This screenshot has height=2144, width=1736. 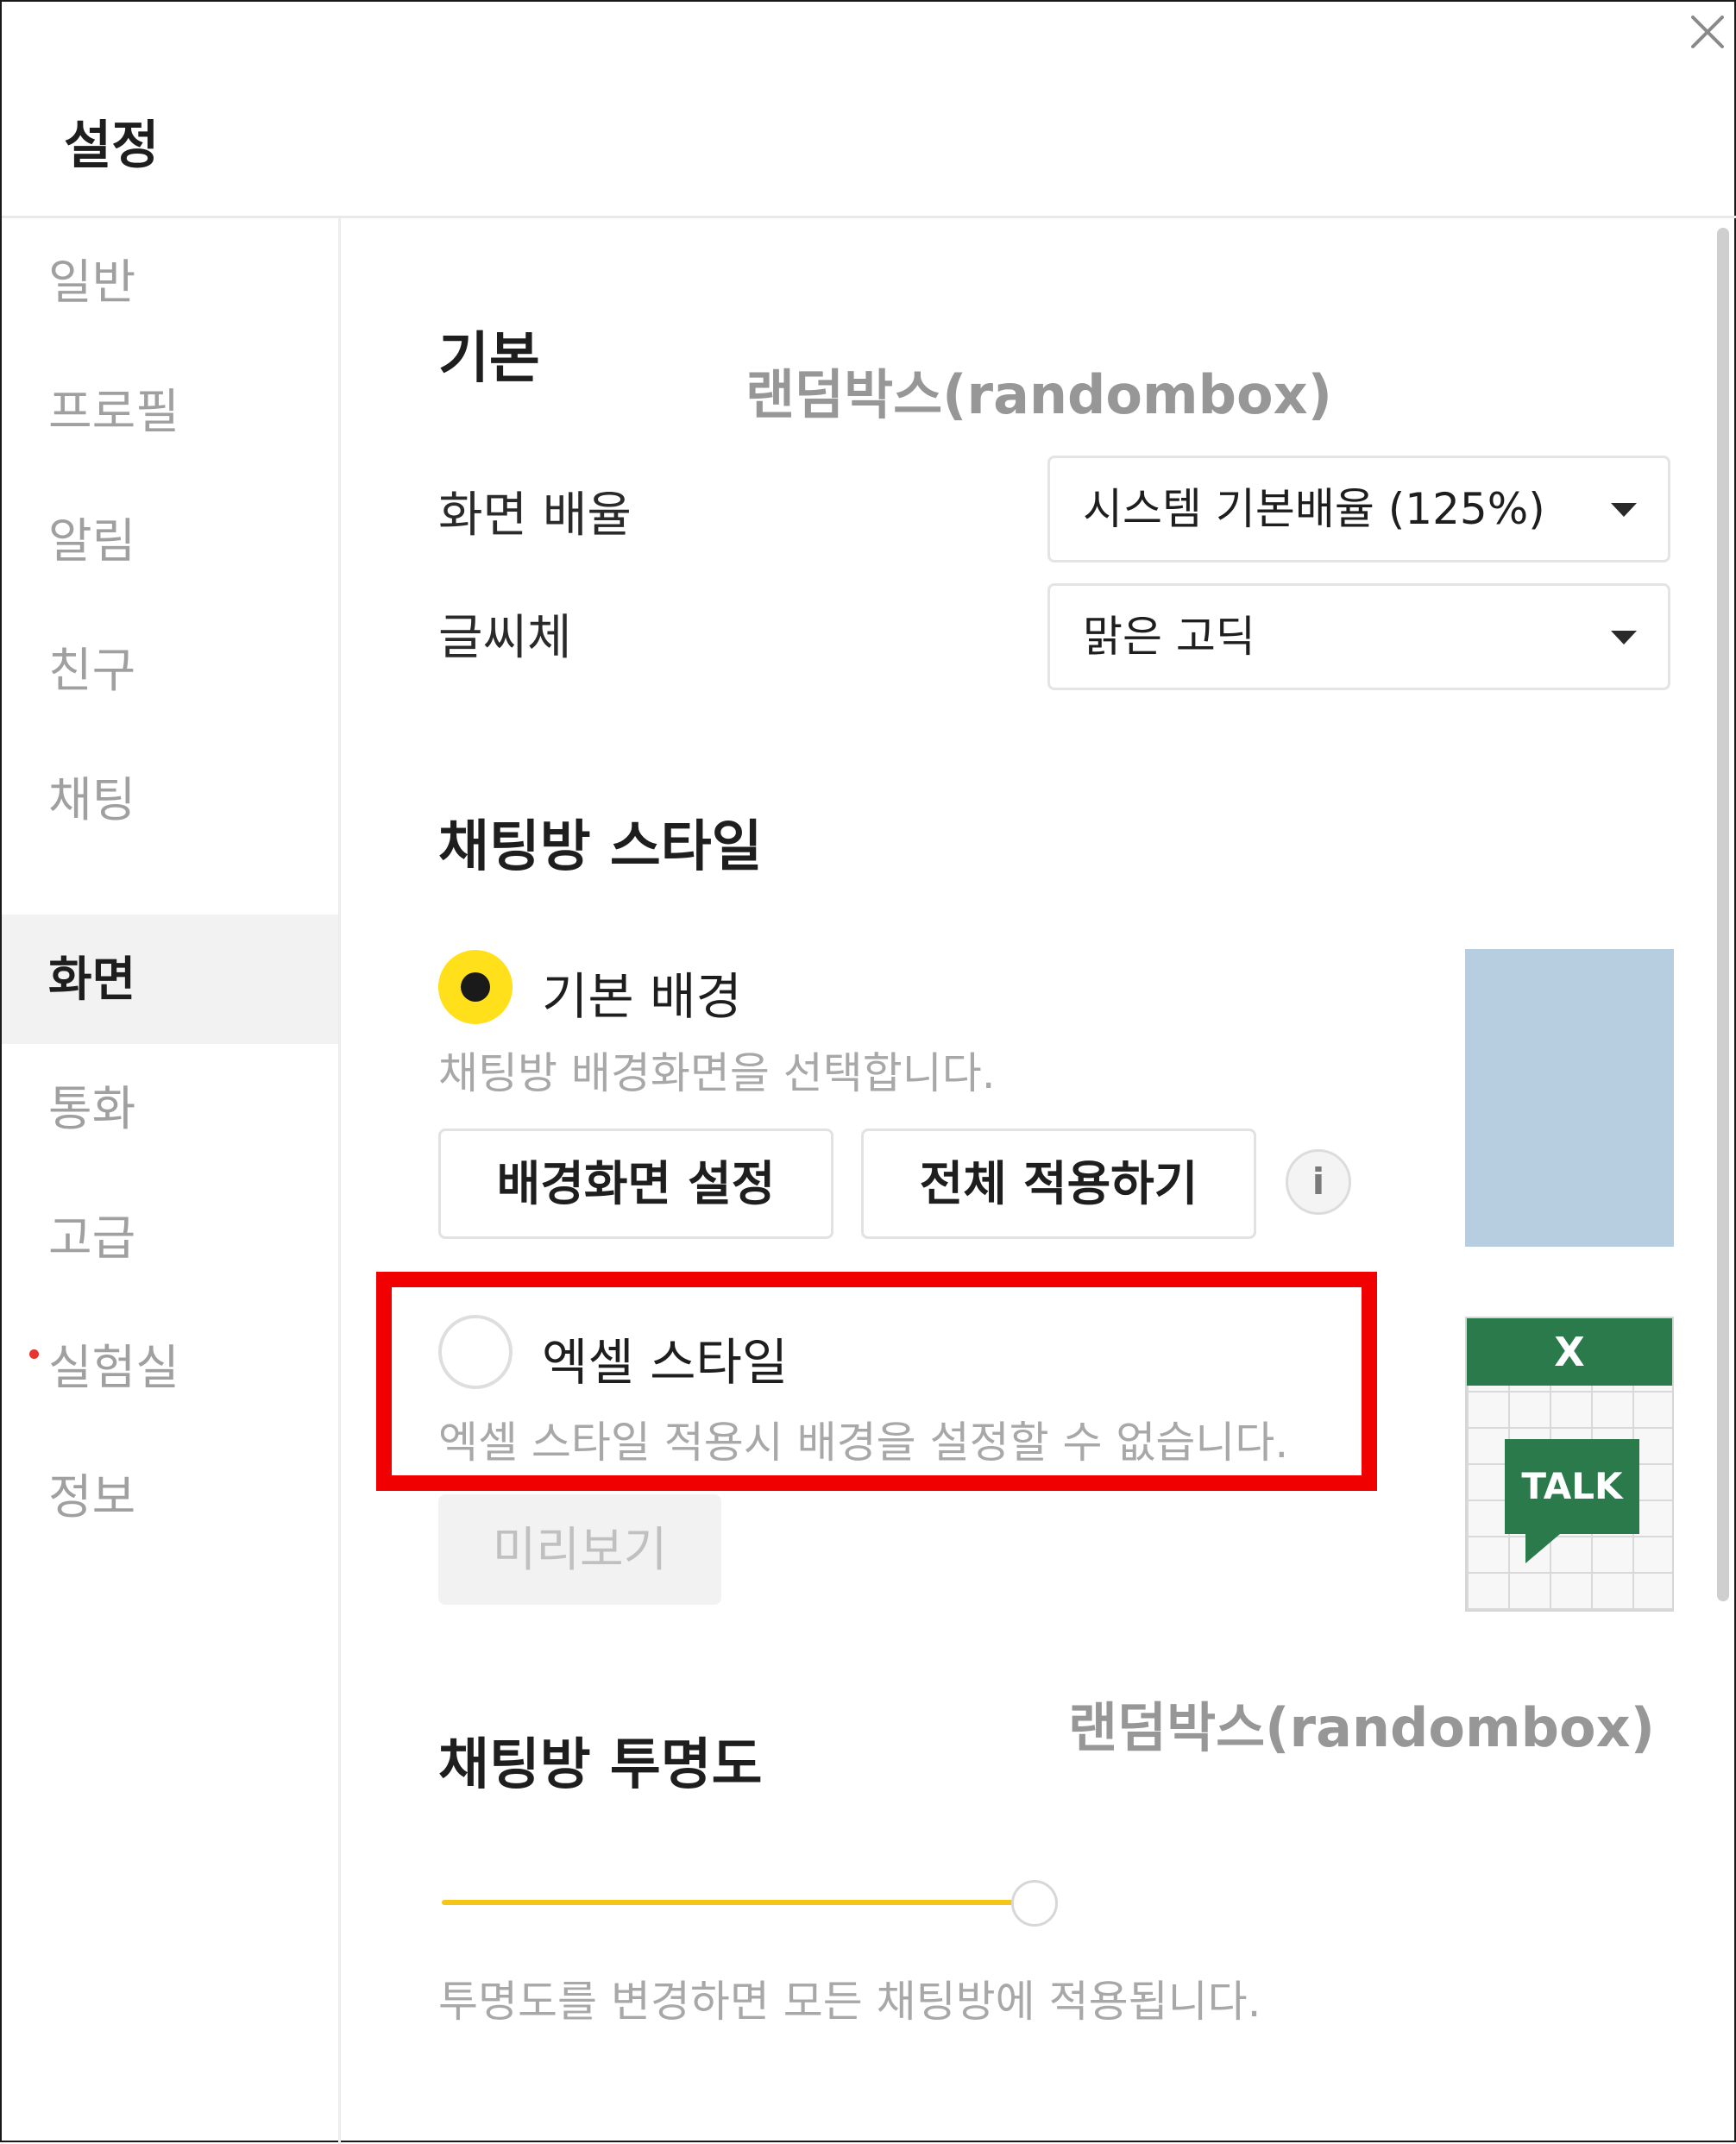 What do you see at coordinates (92, 799) in the screenshot?
I see `sidebar-item-label: 채팅` at bounding box center [92, 799].